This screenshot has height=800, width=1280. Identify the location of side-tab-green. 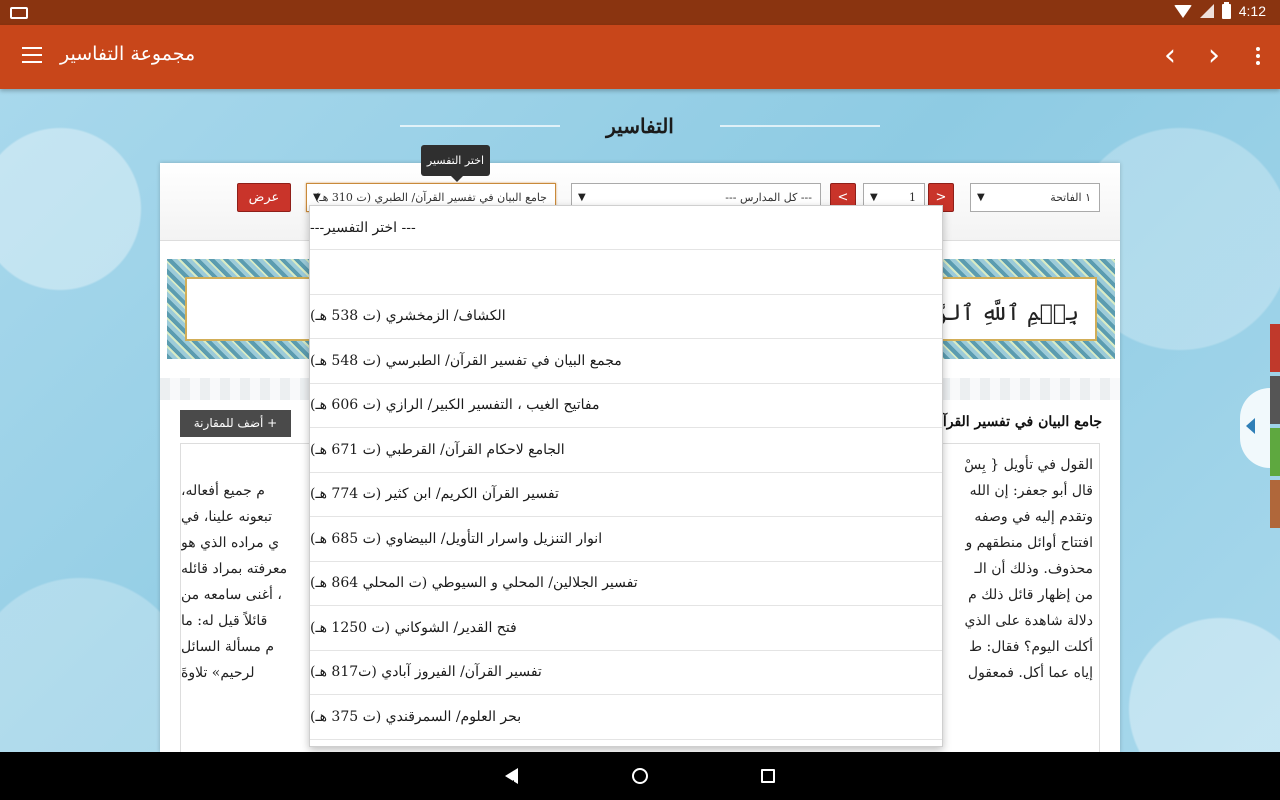
(1275, 452).